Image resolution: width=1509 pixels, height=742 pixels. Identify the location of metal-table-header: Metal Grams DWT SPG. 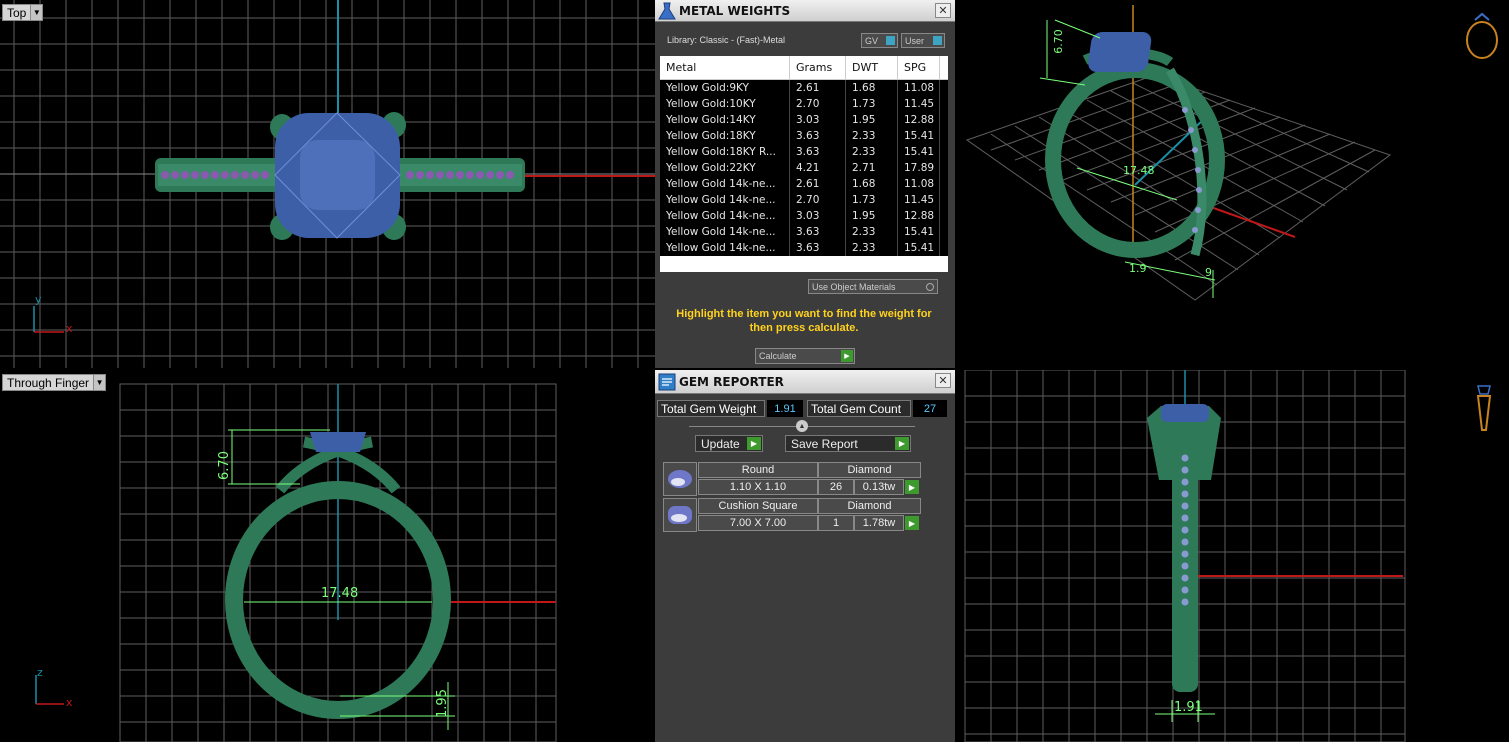
(804, 68).